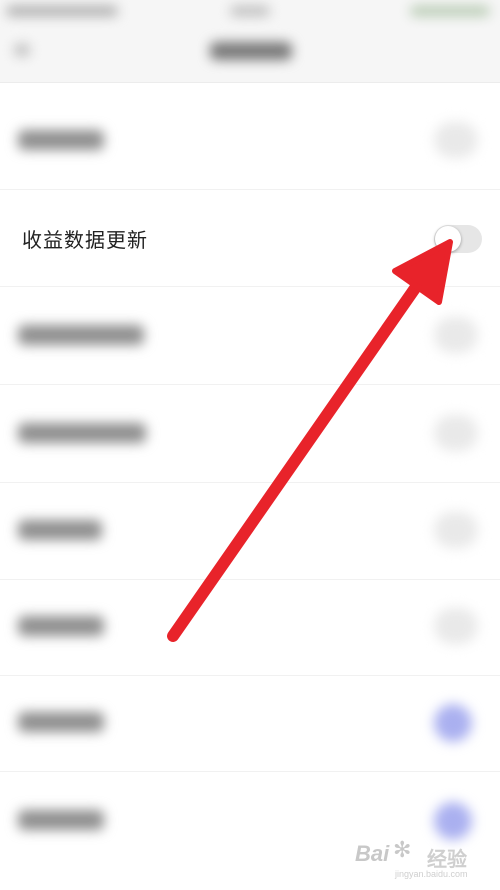  Describe the element at coordinates (447, 860) in the screenshot. I see `watermark-brand-cn: 经验` at that location.